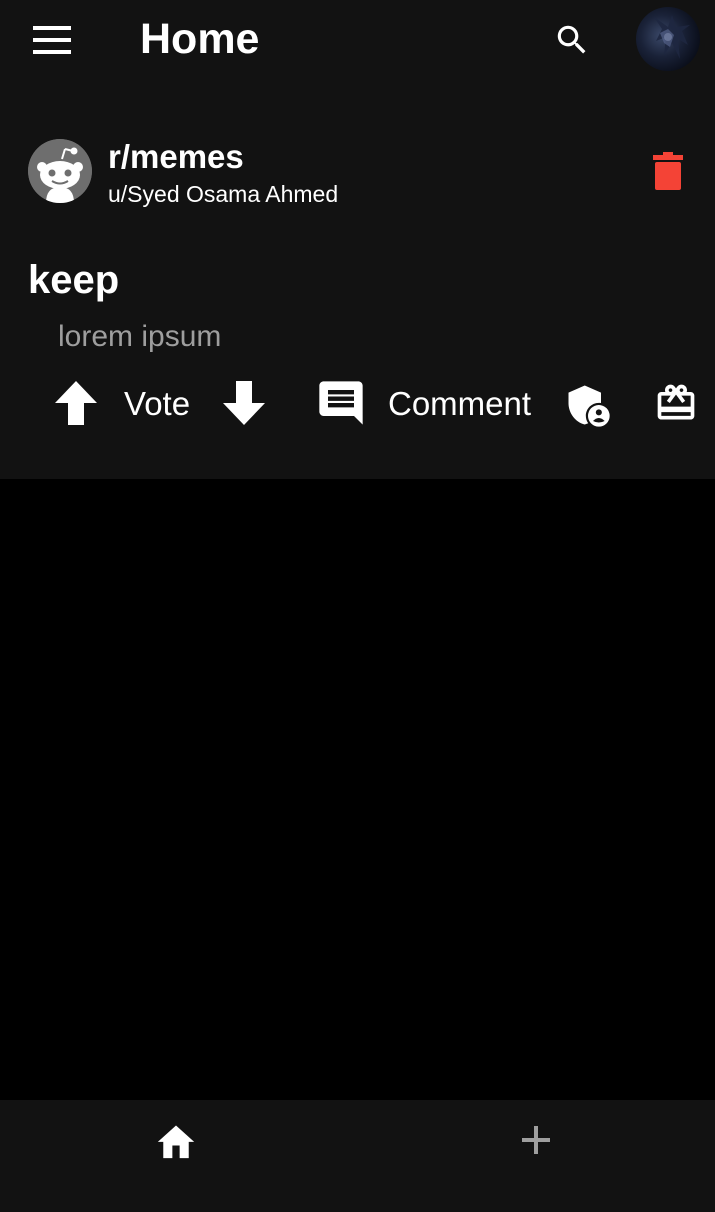 The width and height of the screenshot is (715, 1212). Describe the element at coordinates (157, 403) in the screenshot. I see `vote-count: Vote` at that location.